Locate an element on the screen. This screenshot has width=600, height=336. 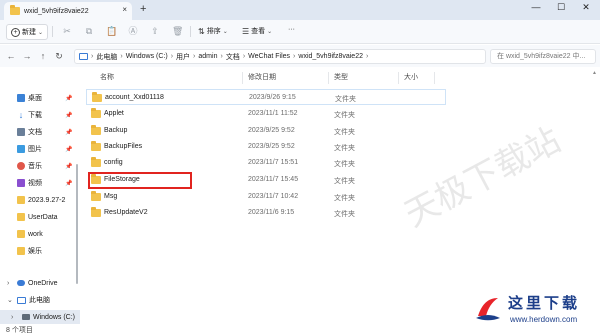
sort-button: ⇅ 排序 ⌄ is located at coordinates (213, 31).